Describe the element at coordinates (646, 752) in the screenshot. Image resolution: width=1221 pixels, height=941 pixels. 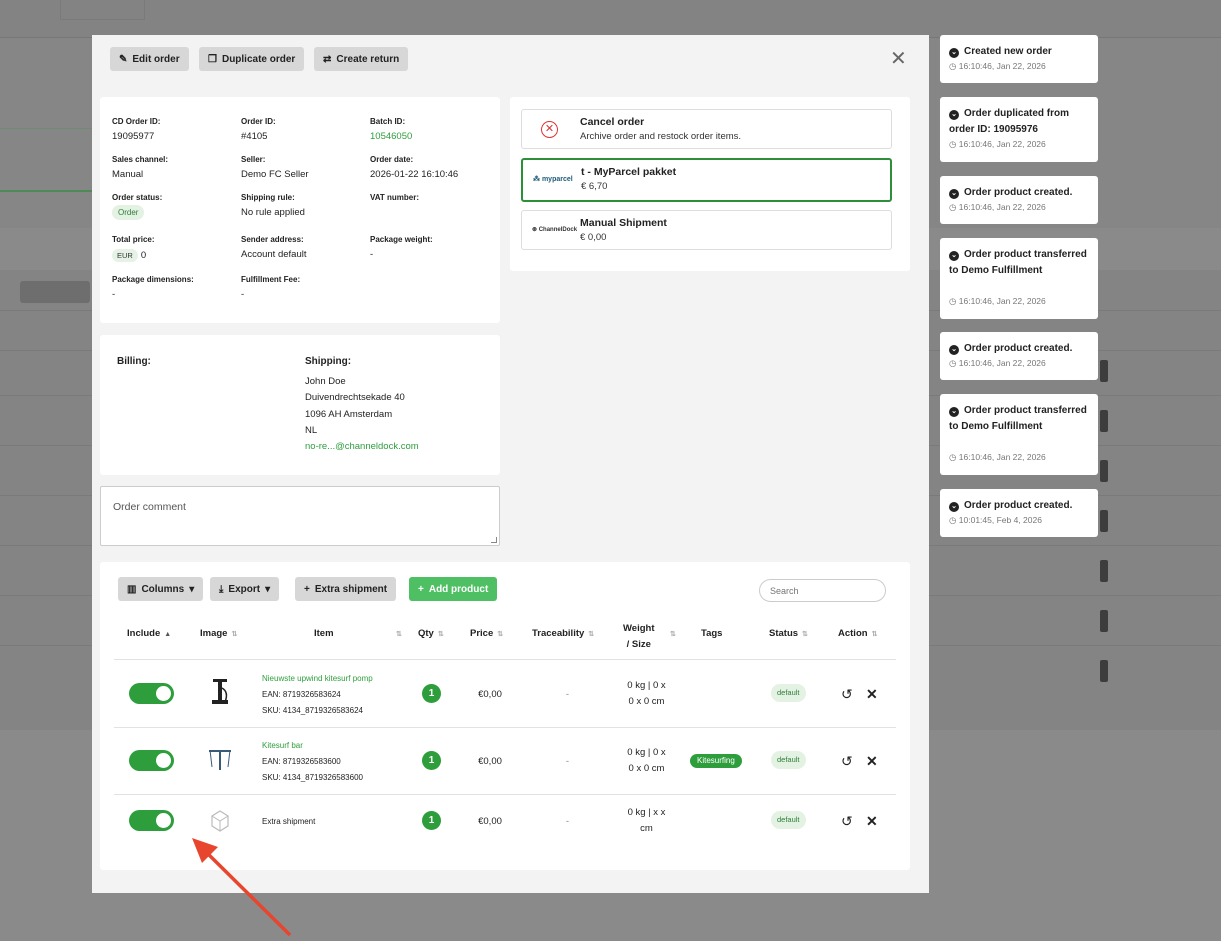
I see `weight-line-1: 0 kg | 0 x` at that location.